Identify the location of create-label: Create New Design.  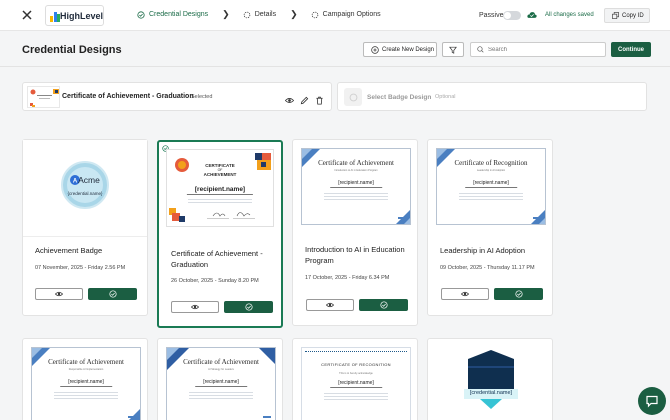
(408, 49).